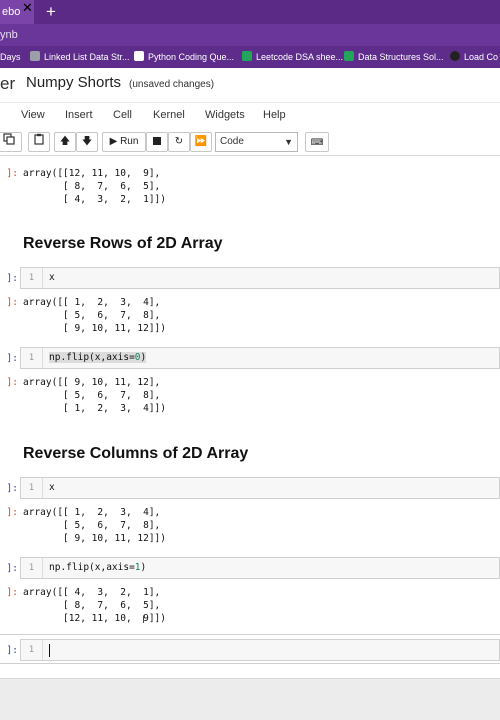  Describe the element at coordinates (250, 699) in the screenshot. I see `page-bottom-area` at that location.